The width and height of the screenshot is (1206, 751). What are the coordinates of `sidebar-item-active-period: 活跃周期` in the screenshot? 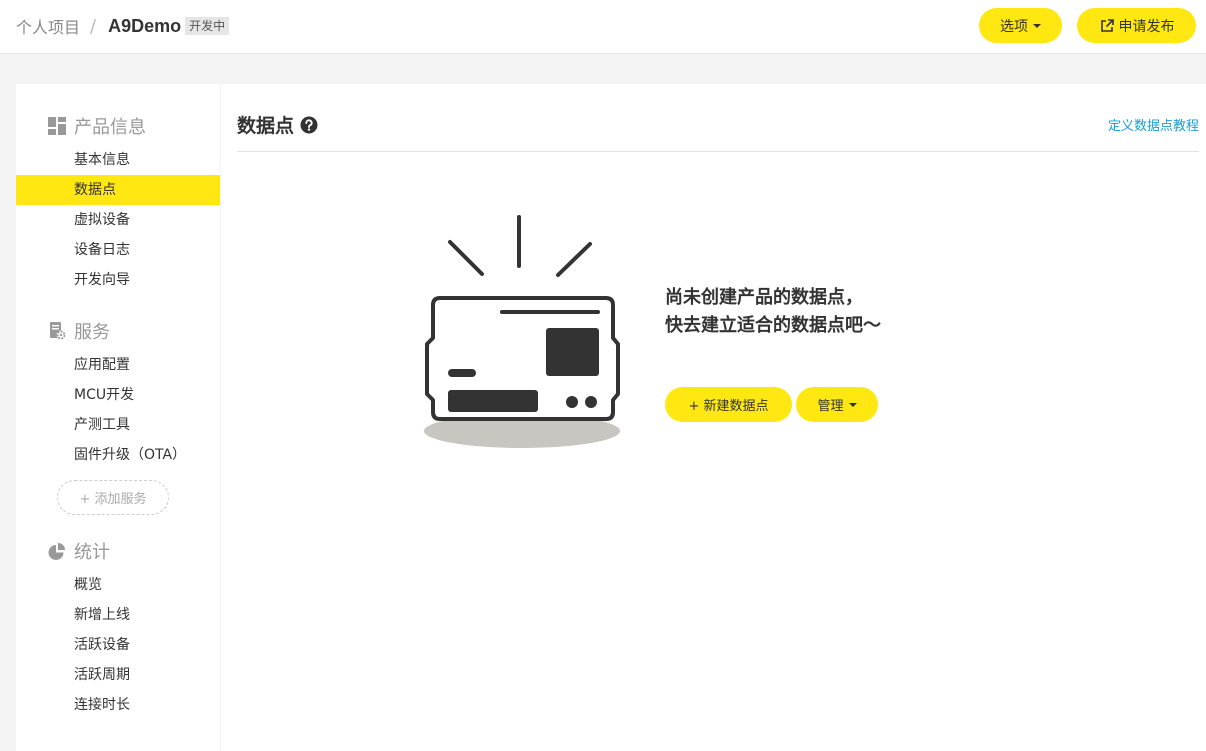 It's located at (118, 675).